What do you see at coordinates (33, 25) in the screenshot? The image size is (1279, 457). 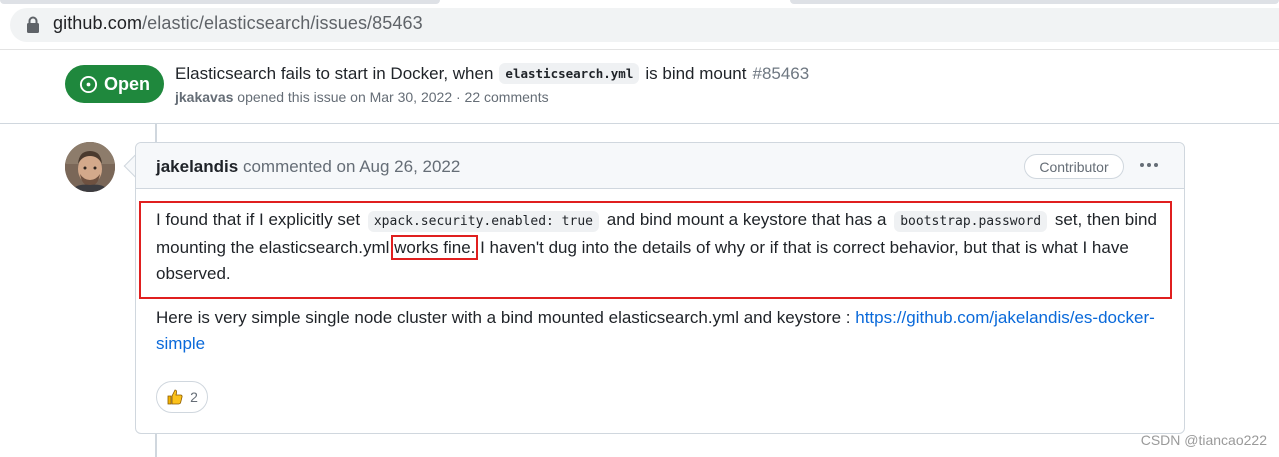 I see `lock-icon` at bounding box center [33, 25].